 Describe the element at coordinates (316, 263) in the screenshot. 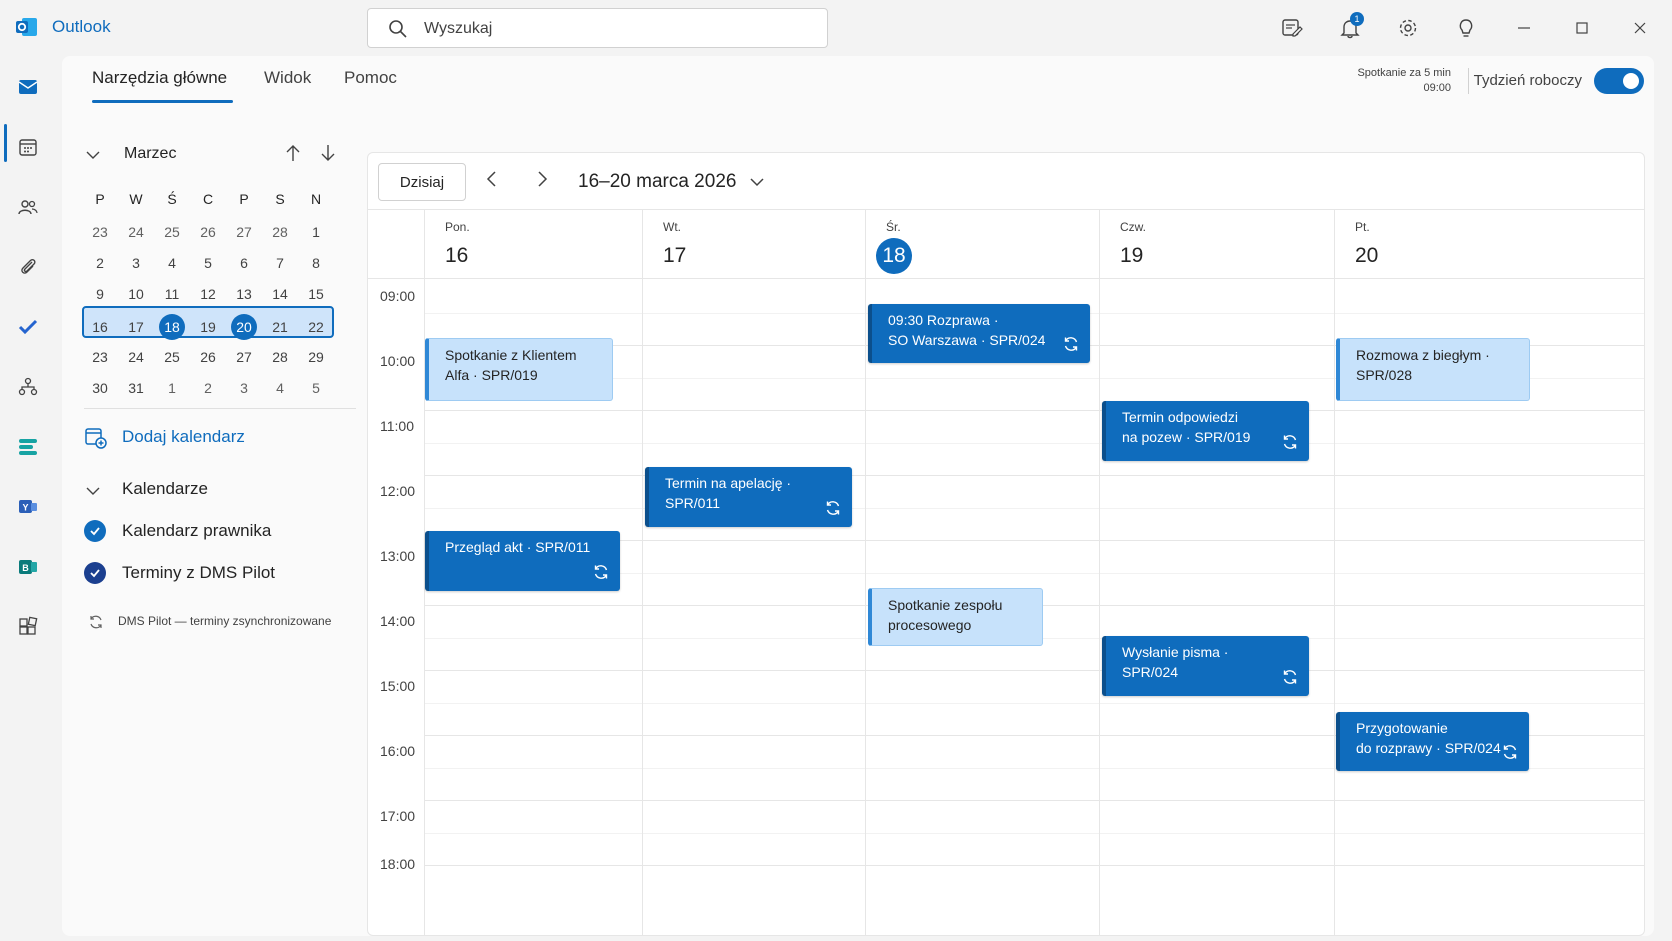

I see `mini-day: 8` at that location.